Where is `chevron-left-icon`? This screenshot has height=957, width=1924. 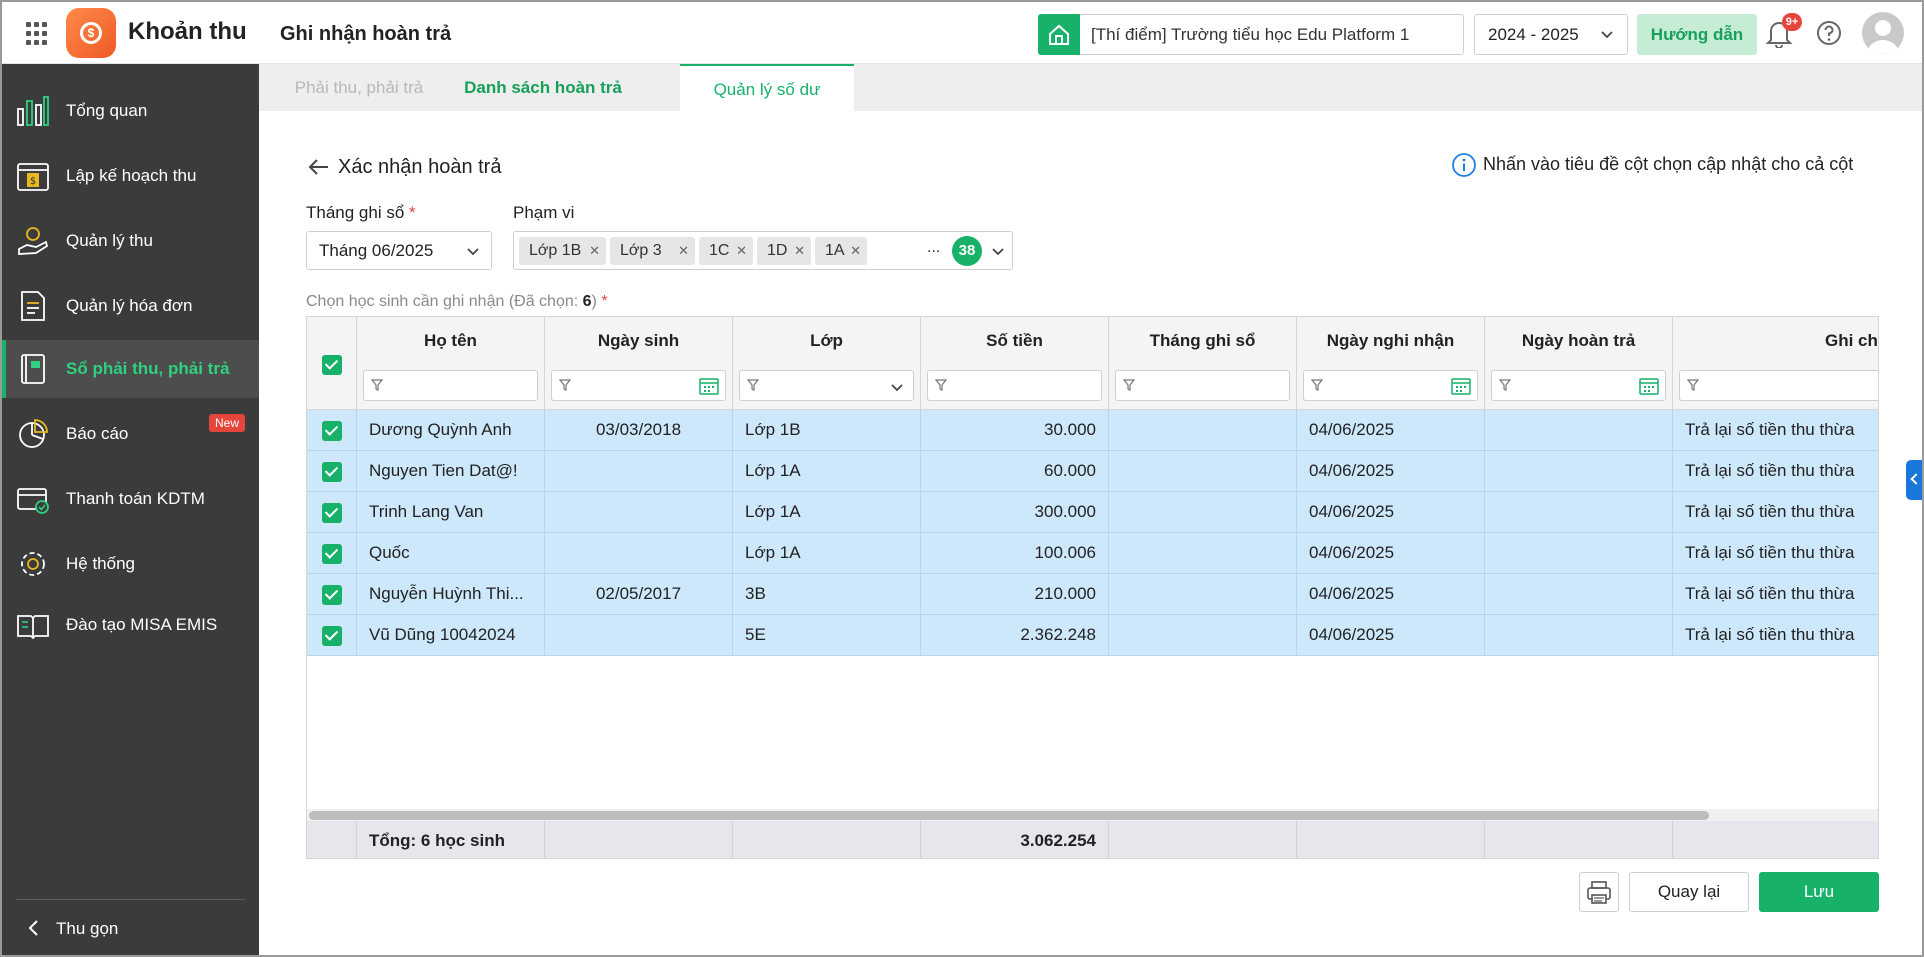
chevron-left-icon is located at coordinates (33, 928).